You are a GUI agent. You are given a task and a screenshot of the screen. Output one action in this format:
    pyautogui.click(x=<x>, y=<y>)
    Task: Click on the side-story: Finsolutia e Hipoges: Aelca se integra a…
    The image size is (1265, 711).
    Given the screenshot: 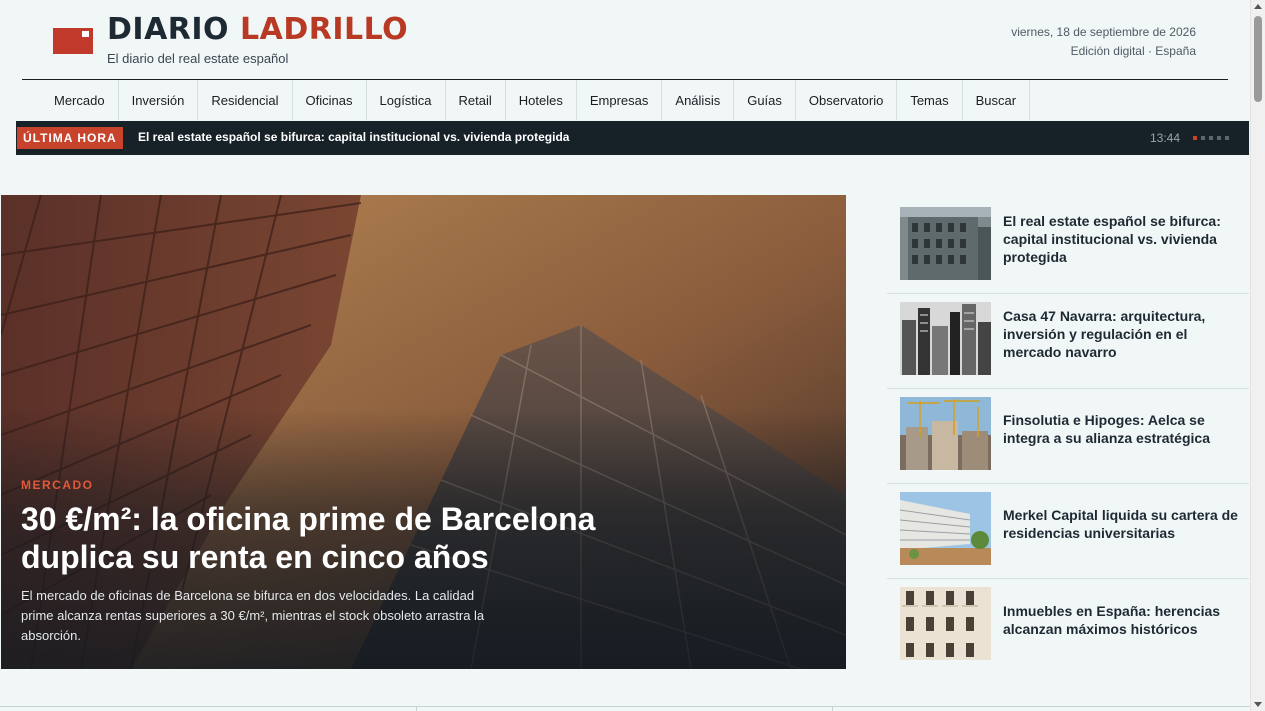 What is the action you would take?
    pyautogui.click(x=1068, y=436)
    